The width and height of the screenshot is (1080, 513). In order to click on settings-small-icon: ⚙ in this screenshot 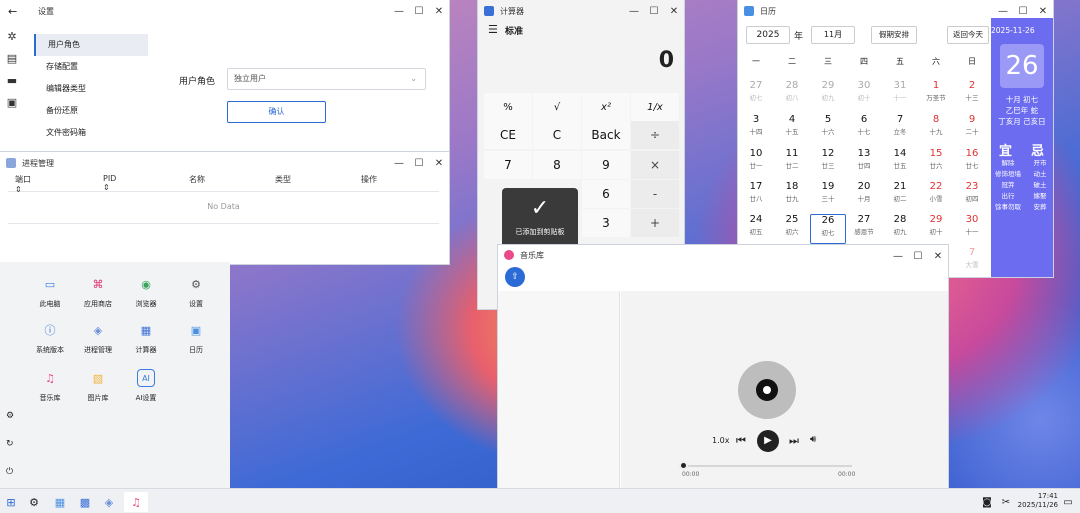, I will do `click(10, 416)`.